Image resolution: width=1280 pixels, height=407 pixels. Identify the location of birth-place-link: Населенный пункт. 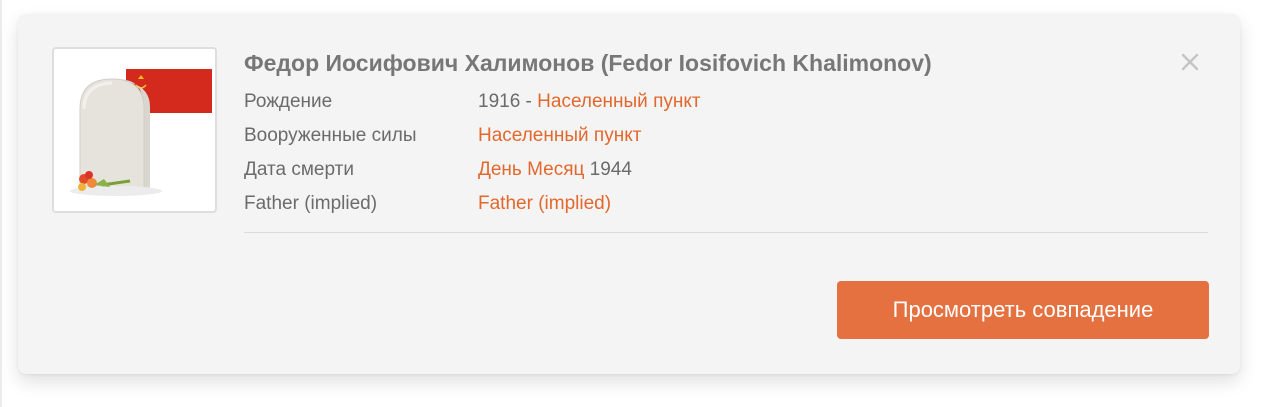
(618, 101).